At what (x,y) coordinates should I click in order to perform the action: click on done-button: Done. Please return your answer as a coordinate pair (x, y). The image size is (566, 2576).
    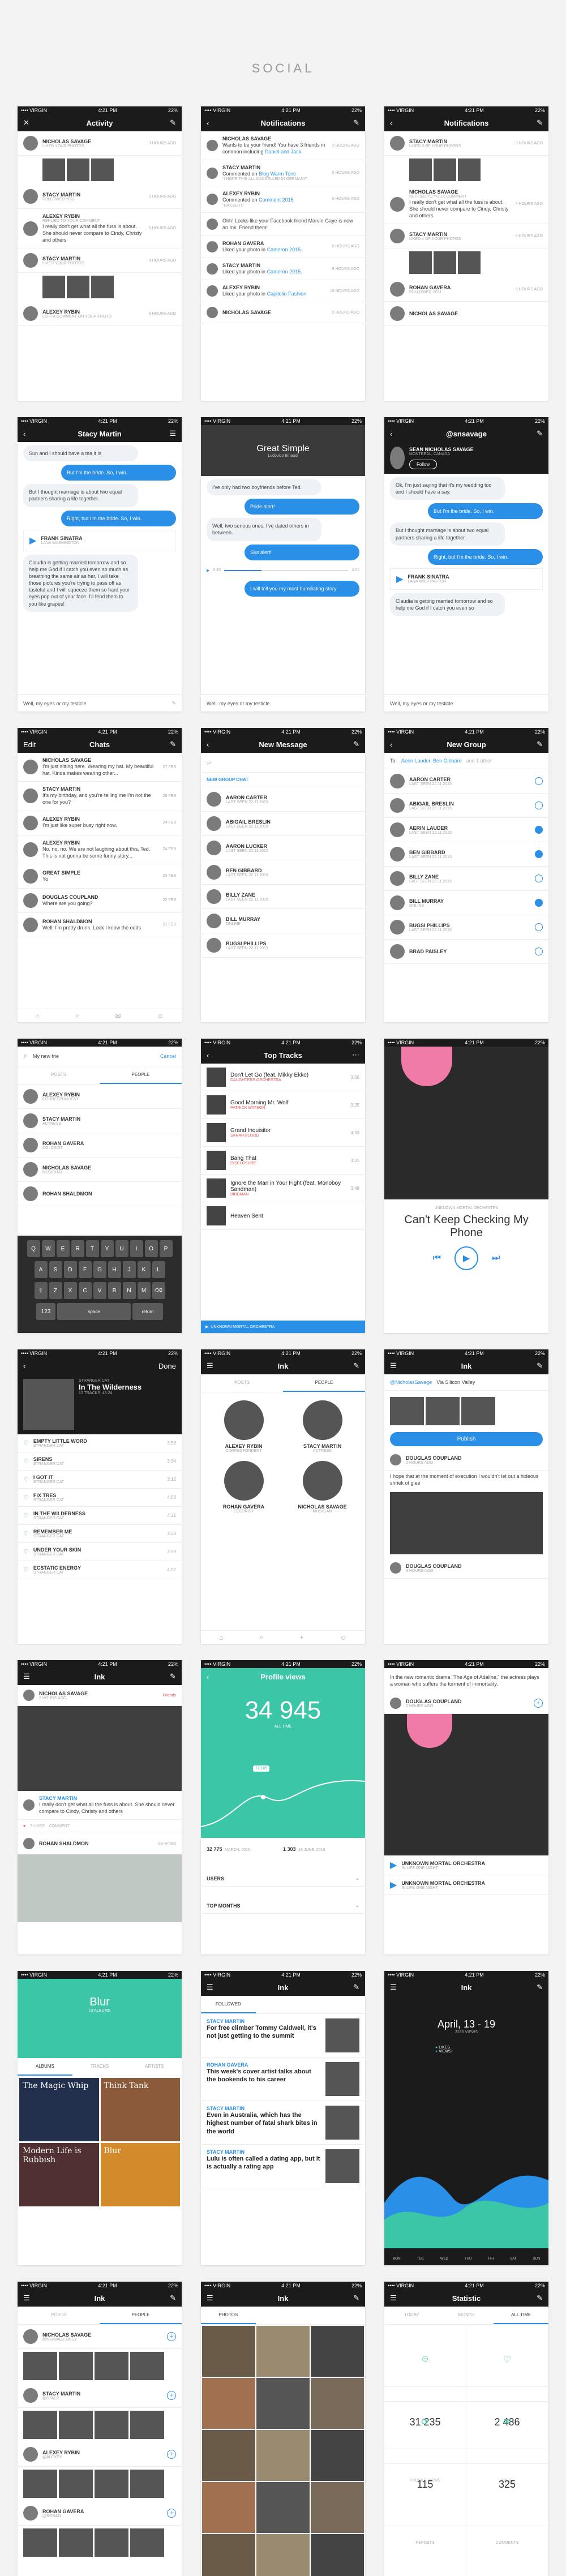
    Looking at the image, I should click on (164, 1366).